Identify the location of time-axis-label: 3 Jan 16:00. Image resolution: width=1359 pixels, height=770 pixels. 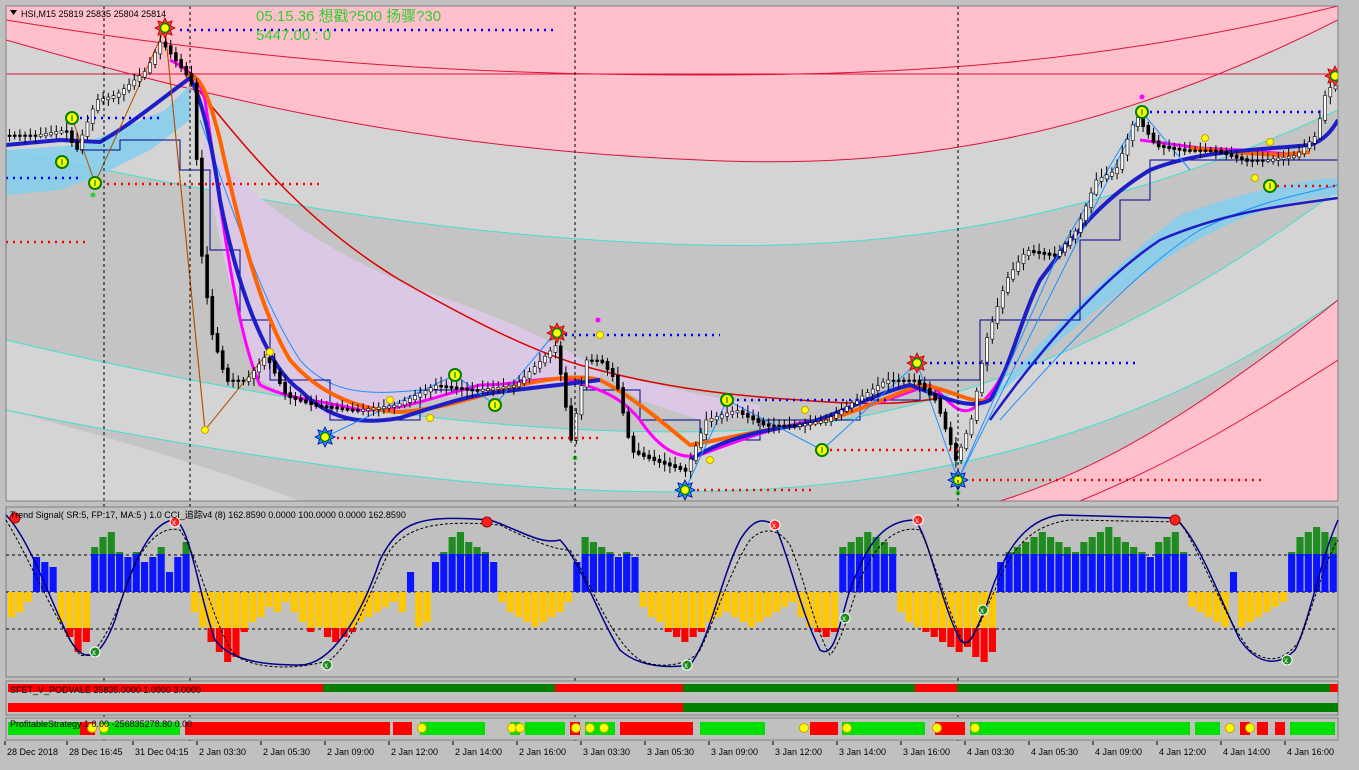
(926, 752).